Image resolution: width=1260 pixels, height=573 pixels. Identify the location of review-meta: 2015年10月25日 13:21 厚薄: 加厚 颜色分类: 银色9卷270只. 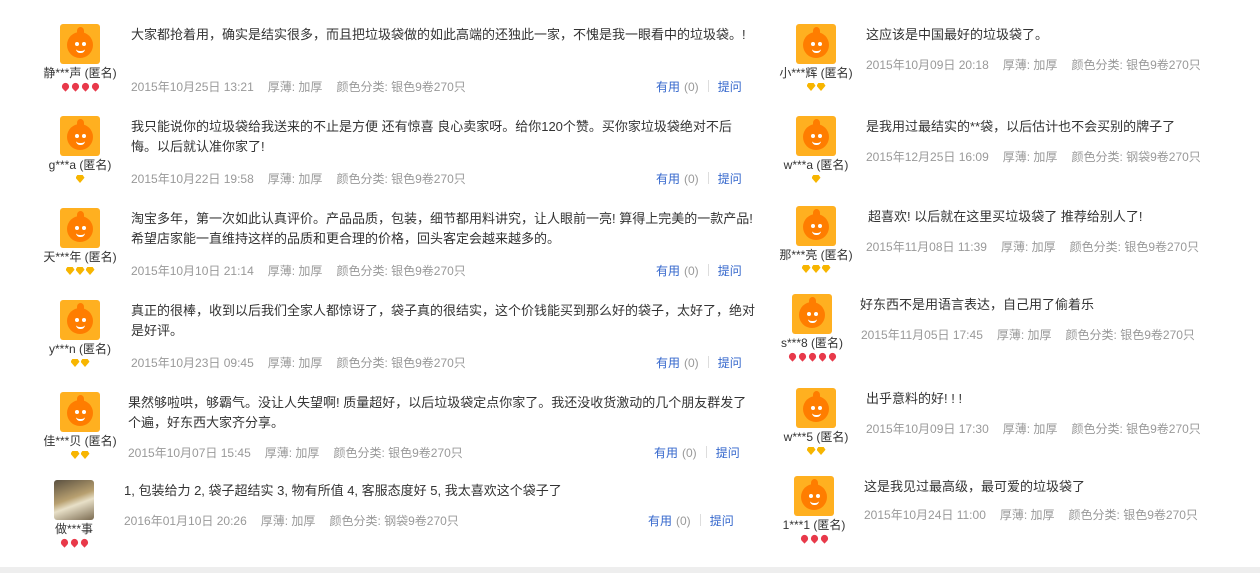
(305, 86).